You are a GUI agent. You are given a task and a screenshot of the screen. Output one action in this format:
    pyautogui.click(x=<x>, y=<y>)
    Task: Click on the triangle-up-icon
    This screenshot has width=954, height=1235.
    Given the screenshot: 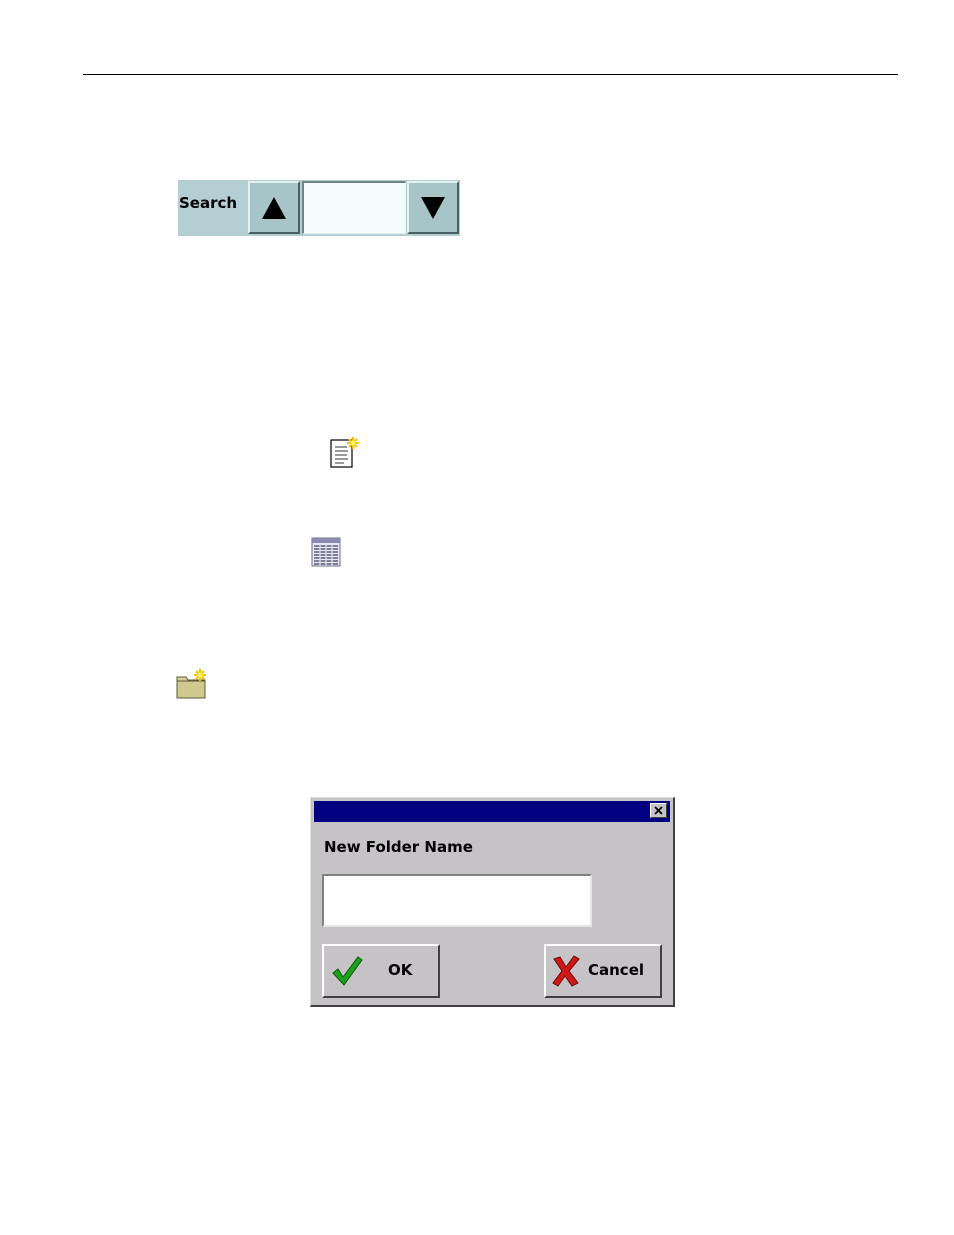 What is the action you would take?
    pyautogui.click(x=274, y=208)
    